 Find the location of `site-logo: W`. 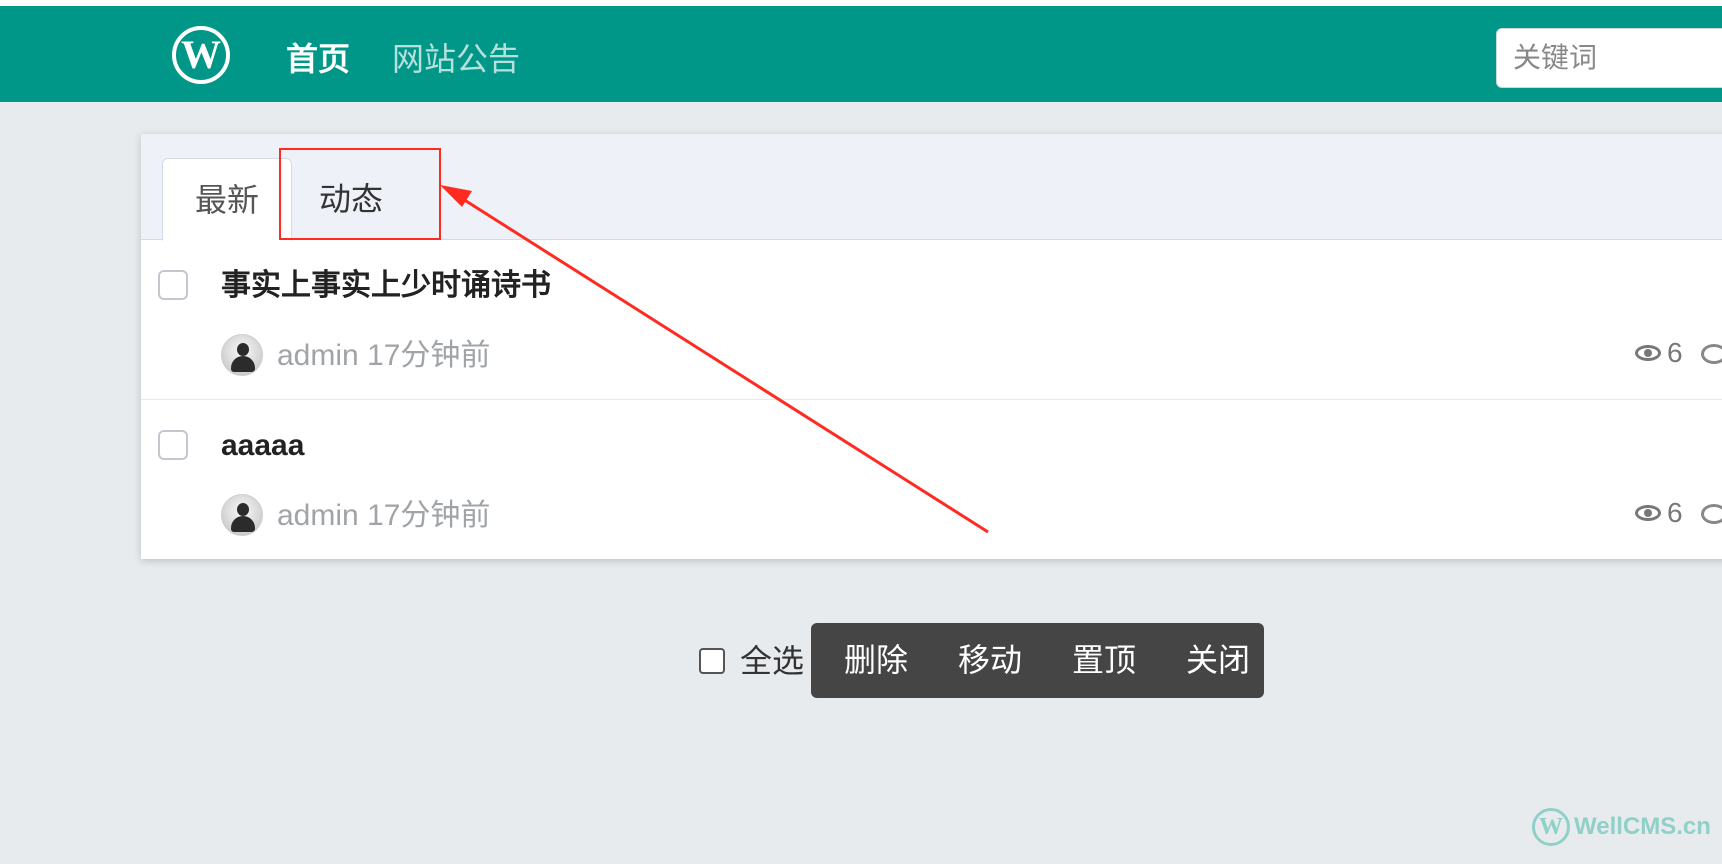

site-logo: W is located at coordinates (201, 55).